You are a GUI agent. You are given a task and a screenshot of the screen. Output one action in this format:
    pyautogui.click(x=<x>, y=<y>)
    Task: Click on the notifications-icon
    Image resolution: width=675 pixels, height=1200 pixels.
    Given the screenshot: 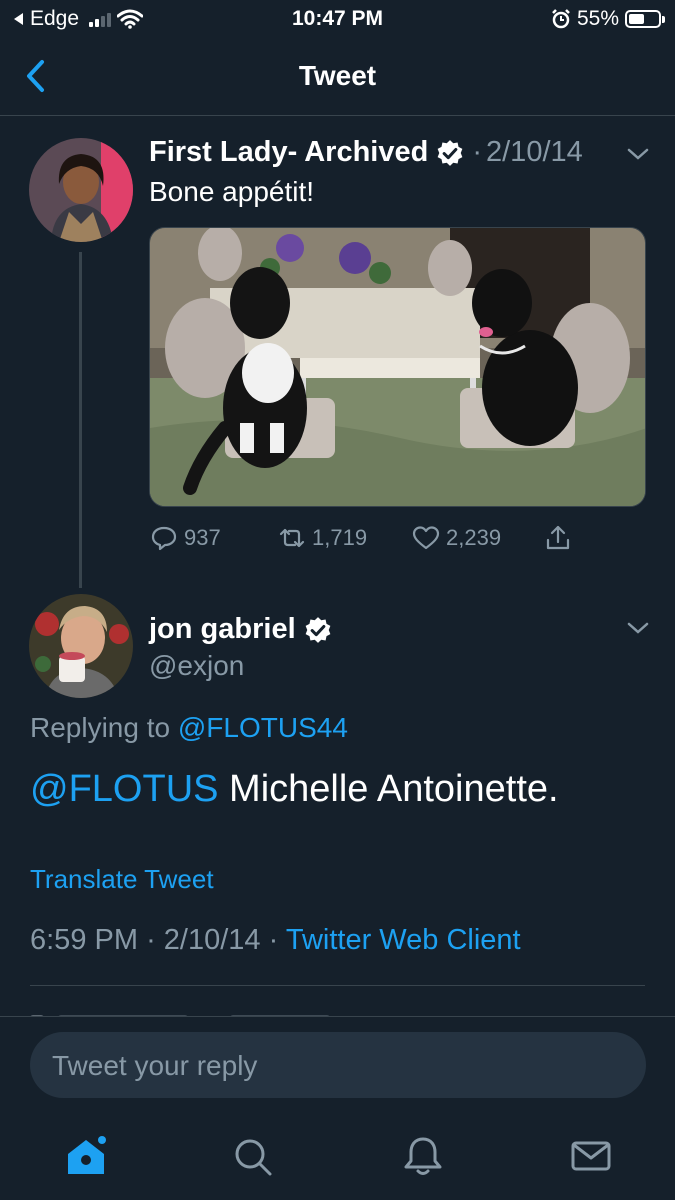 What is the action you would take?
    pyautogui.click(x=423, y=1156)
    